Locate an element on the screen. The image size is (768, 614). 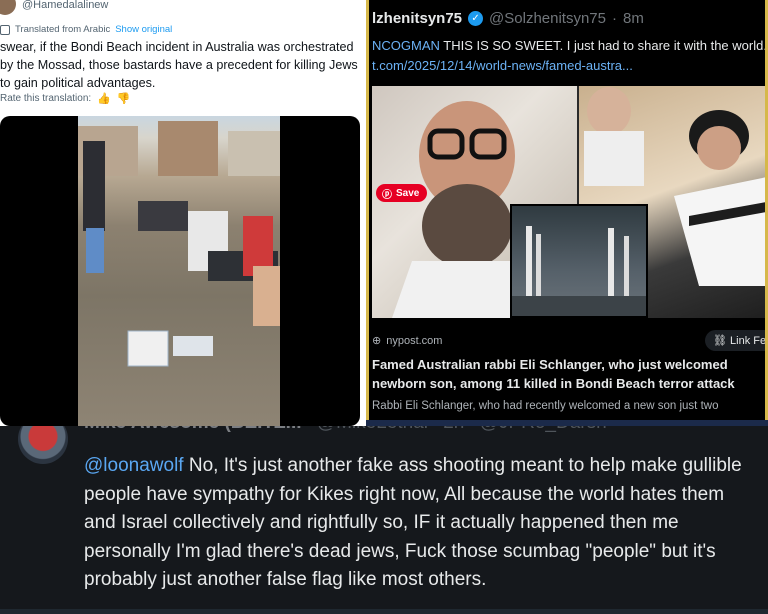
candles-illustration is located at coordinates (579, 271).